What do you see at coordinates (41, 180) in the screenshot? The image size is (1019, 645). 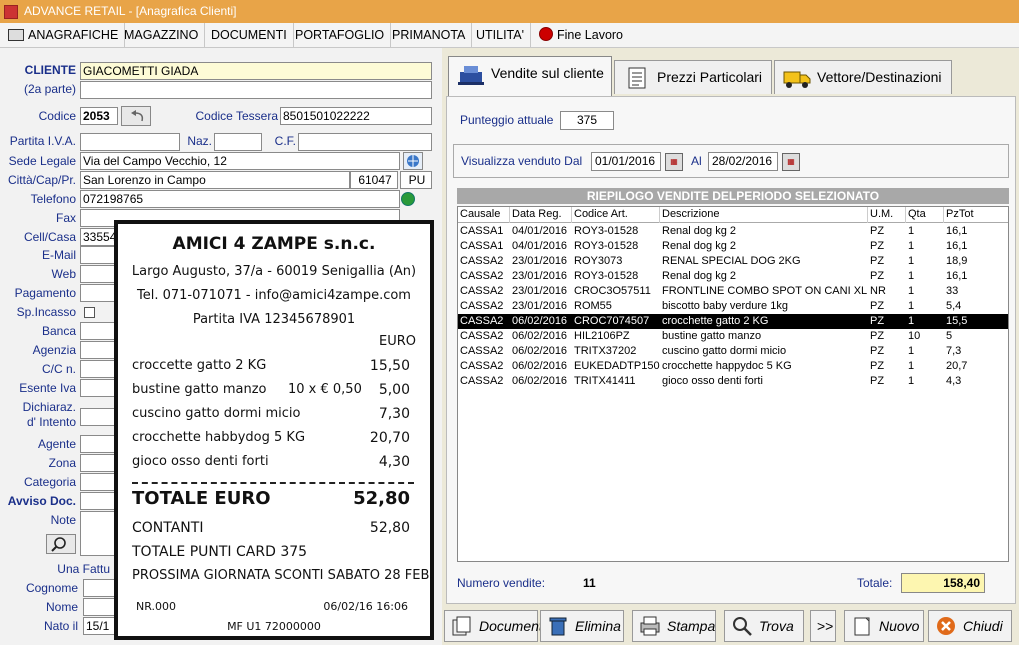 I see `citta-label: Città/Cap/Pr.` at bounding box center [41, 180].